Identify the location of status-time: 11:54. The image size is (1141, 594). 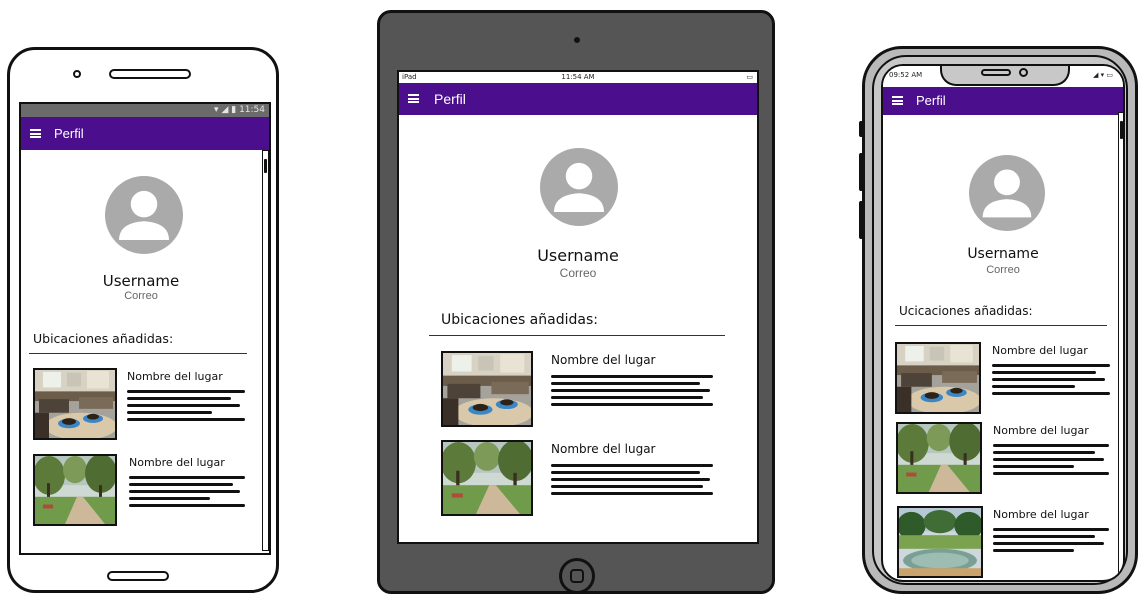
(252, 110).